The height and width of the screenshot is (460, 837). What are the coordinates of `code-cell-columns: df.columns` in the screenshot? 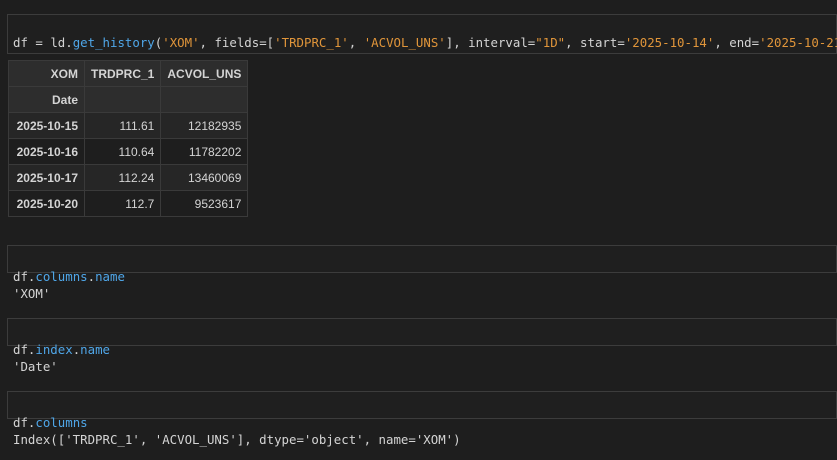 It's located at (422, 410).